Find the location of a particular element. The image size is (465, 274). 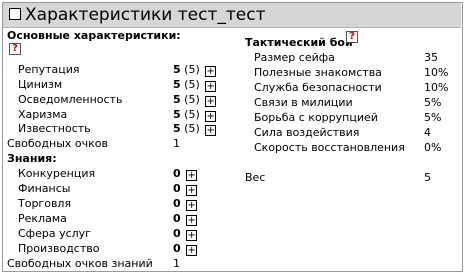

free-points-label: Свободных очков is located at coordinates (57, 143).